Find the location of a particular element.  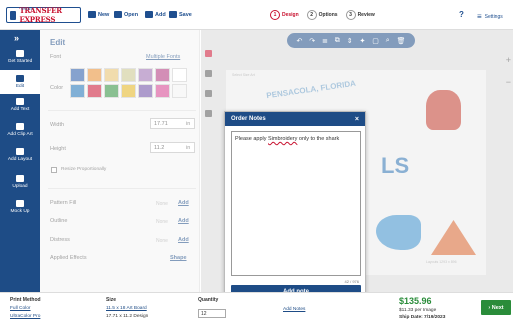

text-icon is located at coordinates (20, 101).